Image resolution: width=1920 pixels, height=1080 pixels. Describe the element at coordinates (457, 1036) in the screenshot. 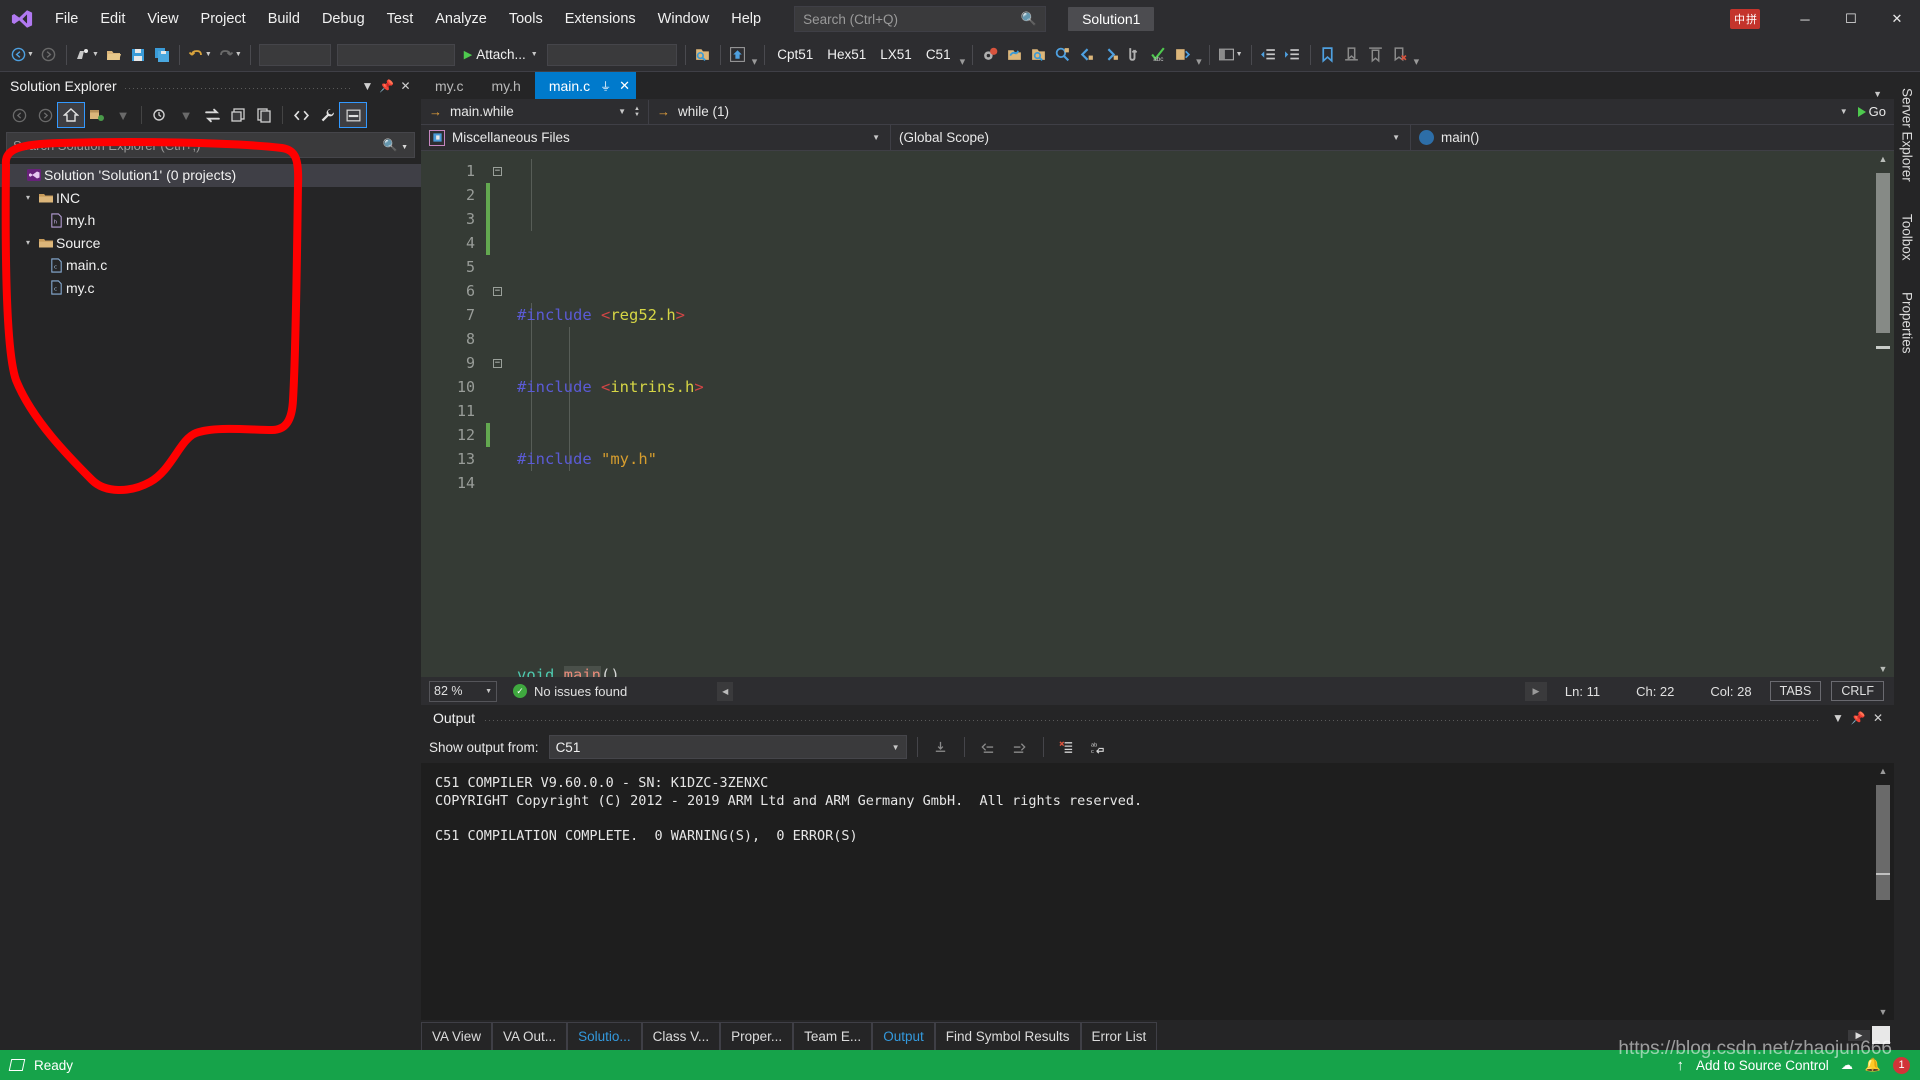

I see `dock-tab-va-view: VA View` at that location.